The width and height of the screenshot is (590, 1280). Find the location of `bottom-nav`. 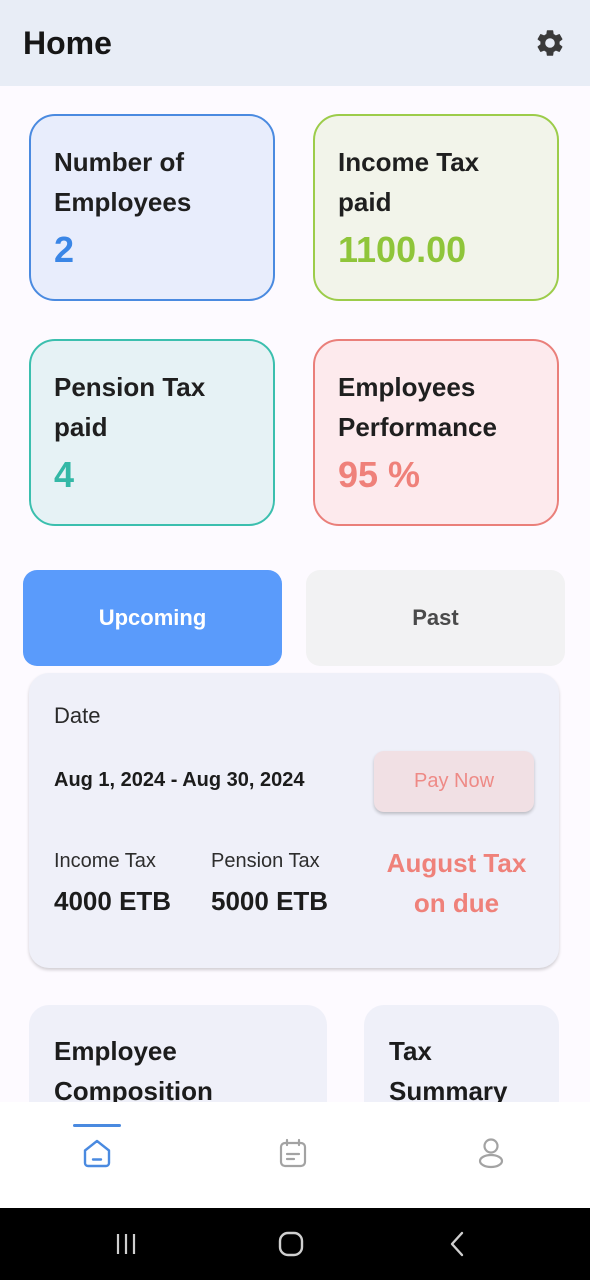

bottom-nav is located at coordinates (295, 1155).